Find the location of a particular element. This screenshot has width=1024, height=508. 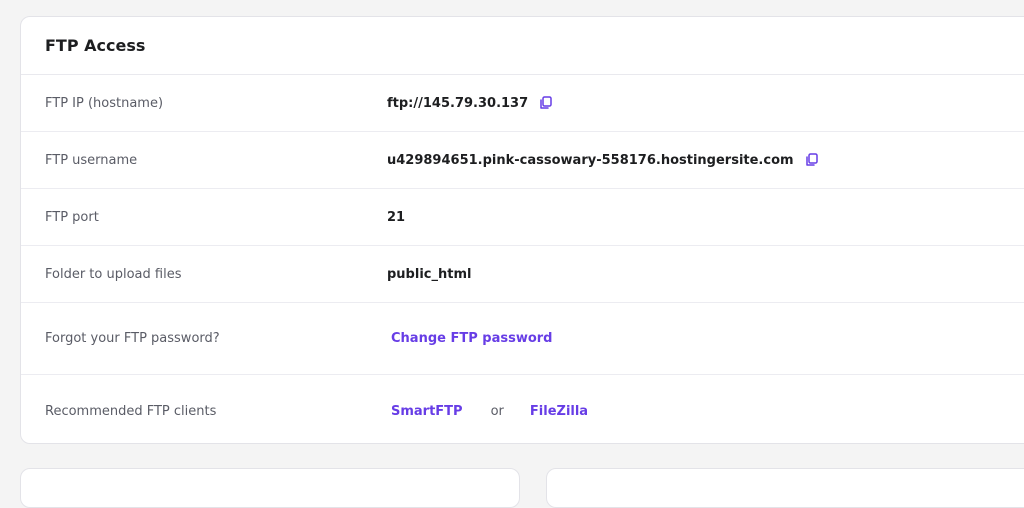

upload-folder-label: Folder to upload files is located at coordinates (113, 274).